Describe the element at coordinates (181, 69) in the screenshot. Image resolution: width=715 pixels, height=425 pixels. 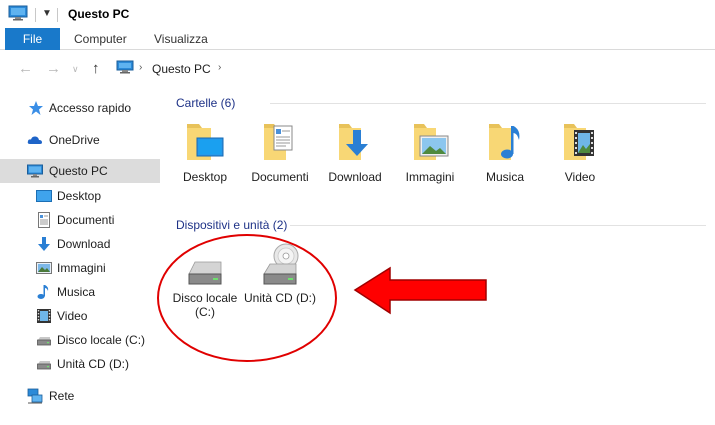
I see `breadcrumb: Questo PC` at that location.